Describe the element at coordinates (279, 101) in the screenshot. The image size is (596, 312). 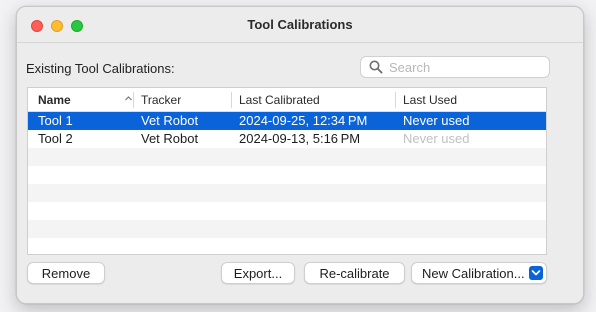
I see `column-header-last-calibrated: Last Calibrated` at that location.